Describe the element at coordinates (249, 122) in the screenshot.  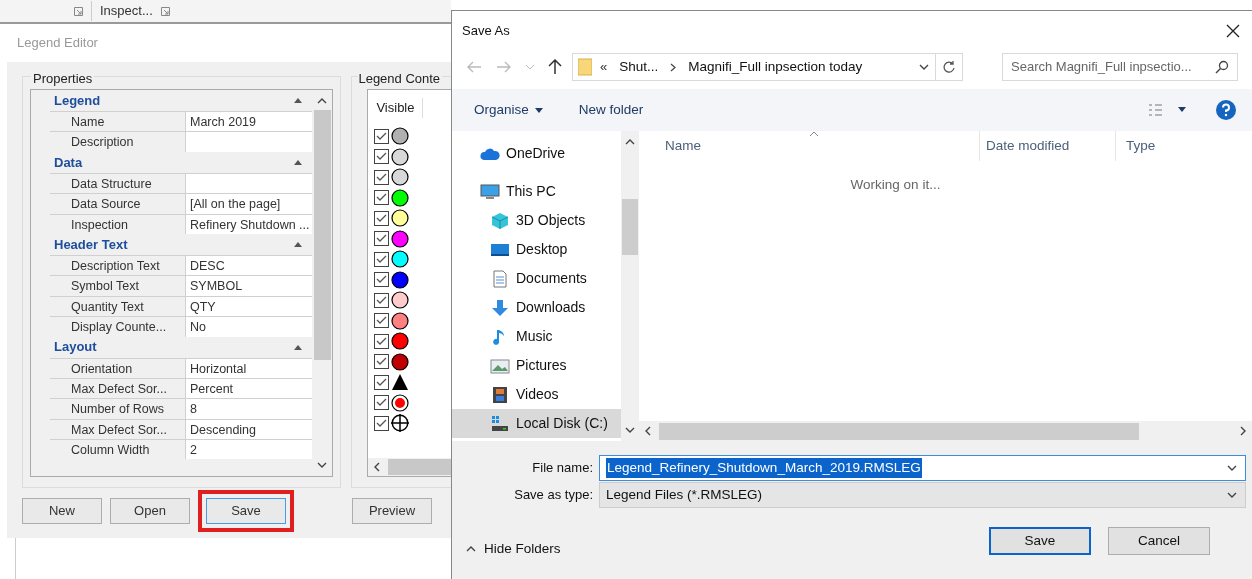
I see `property-value: March 2019` at that location.